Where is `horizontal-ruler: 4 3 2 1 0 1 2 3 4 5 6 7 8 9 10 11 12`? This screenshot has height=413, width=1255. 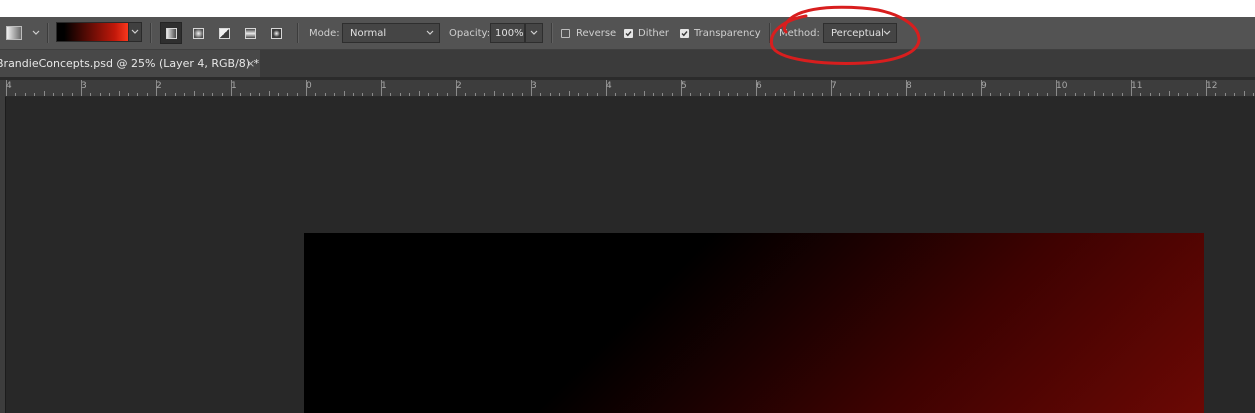
horizontal-ruler: 4 3 2 1 0 1 2 3 4 5 6 7 8 9 10 11 12 is located at coordinates (627, 88).